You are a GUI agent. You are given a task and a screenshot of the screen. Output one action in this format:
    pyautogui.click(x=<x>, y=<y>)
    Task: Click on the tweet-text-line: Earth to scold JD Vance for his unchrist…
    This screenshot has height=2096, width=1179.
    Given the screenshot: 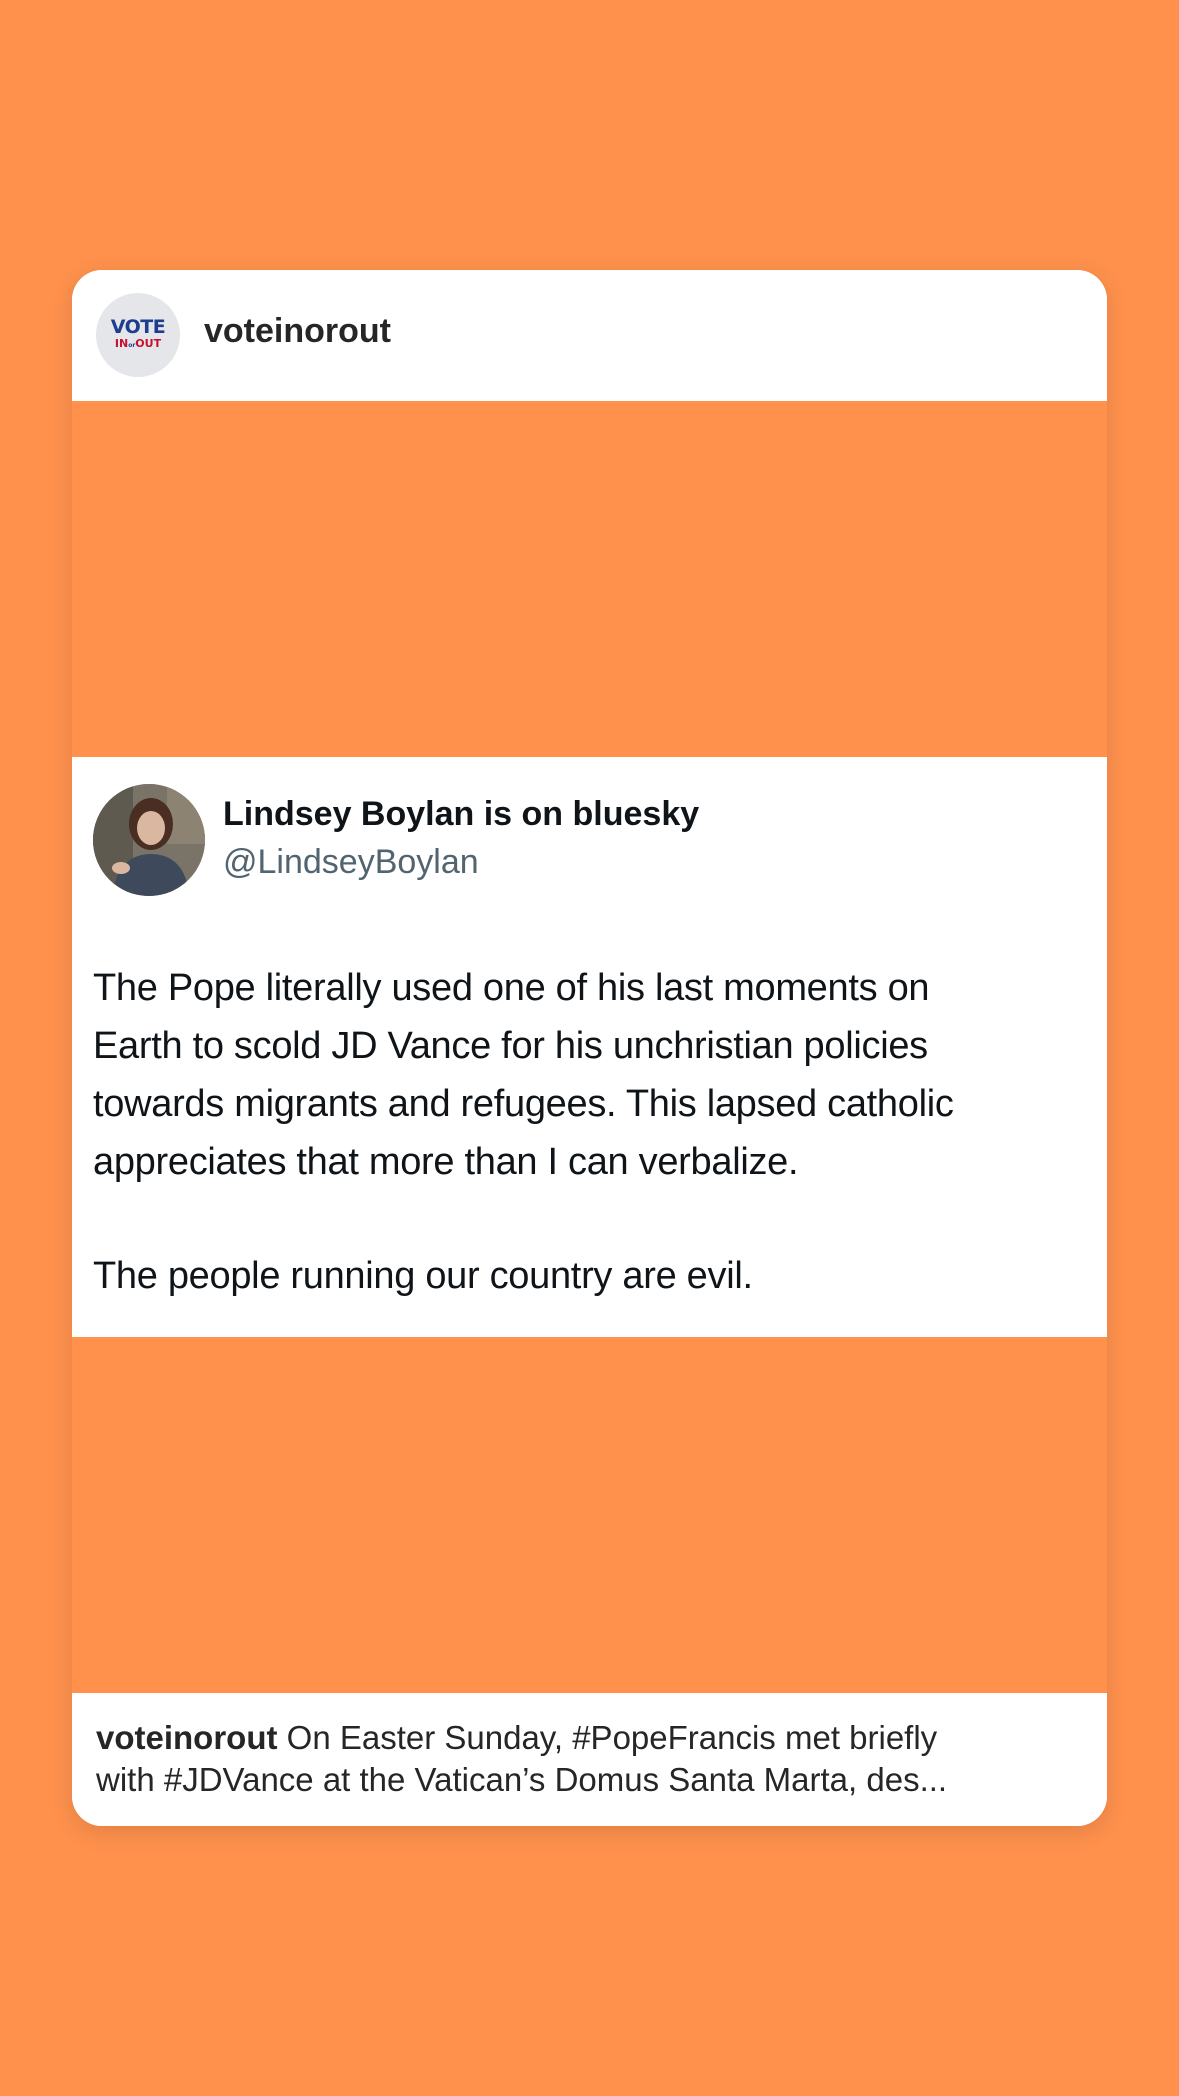 What is the action you would take?
    pyautogui.click(x=510, y=1046)
    